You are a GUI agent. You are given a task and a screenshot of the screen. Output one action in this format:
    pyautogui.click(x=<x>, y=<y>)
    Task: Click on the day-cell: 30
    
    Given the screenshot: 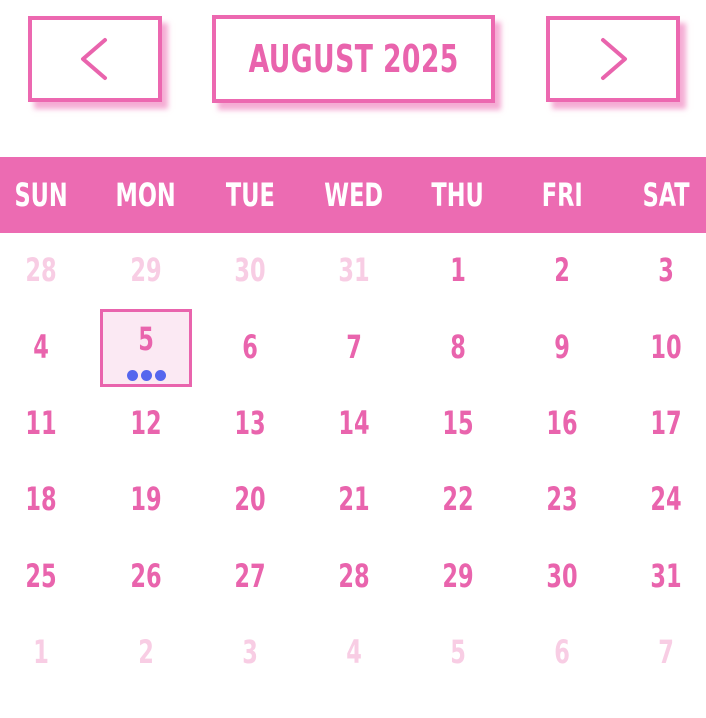 What is the action you would take?
    pyautogui.click(x=562, y=576)
    